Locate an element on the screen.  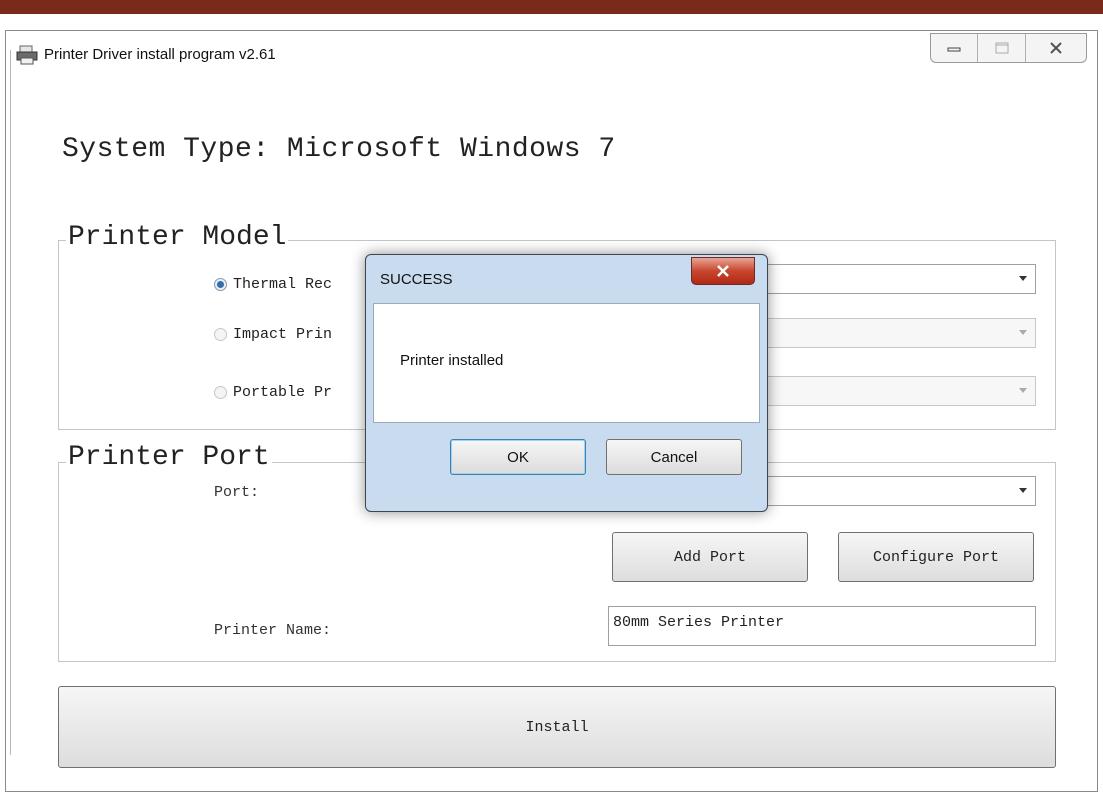
install-button: Install is located at coordinates (557, 727).